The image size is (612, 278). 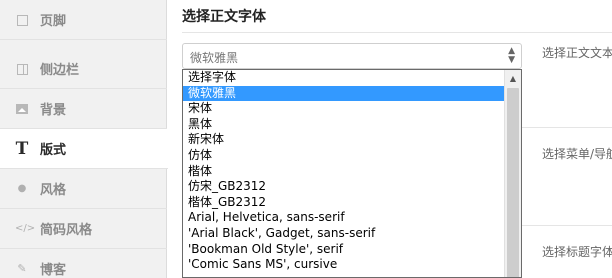 What do you see at coordinates (577, 154) in the screenshot?
I see `description-menu-nav: 选择菜单/导航` at bounding box center [577, 154].